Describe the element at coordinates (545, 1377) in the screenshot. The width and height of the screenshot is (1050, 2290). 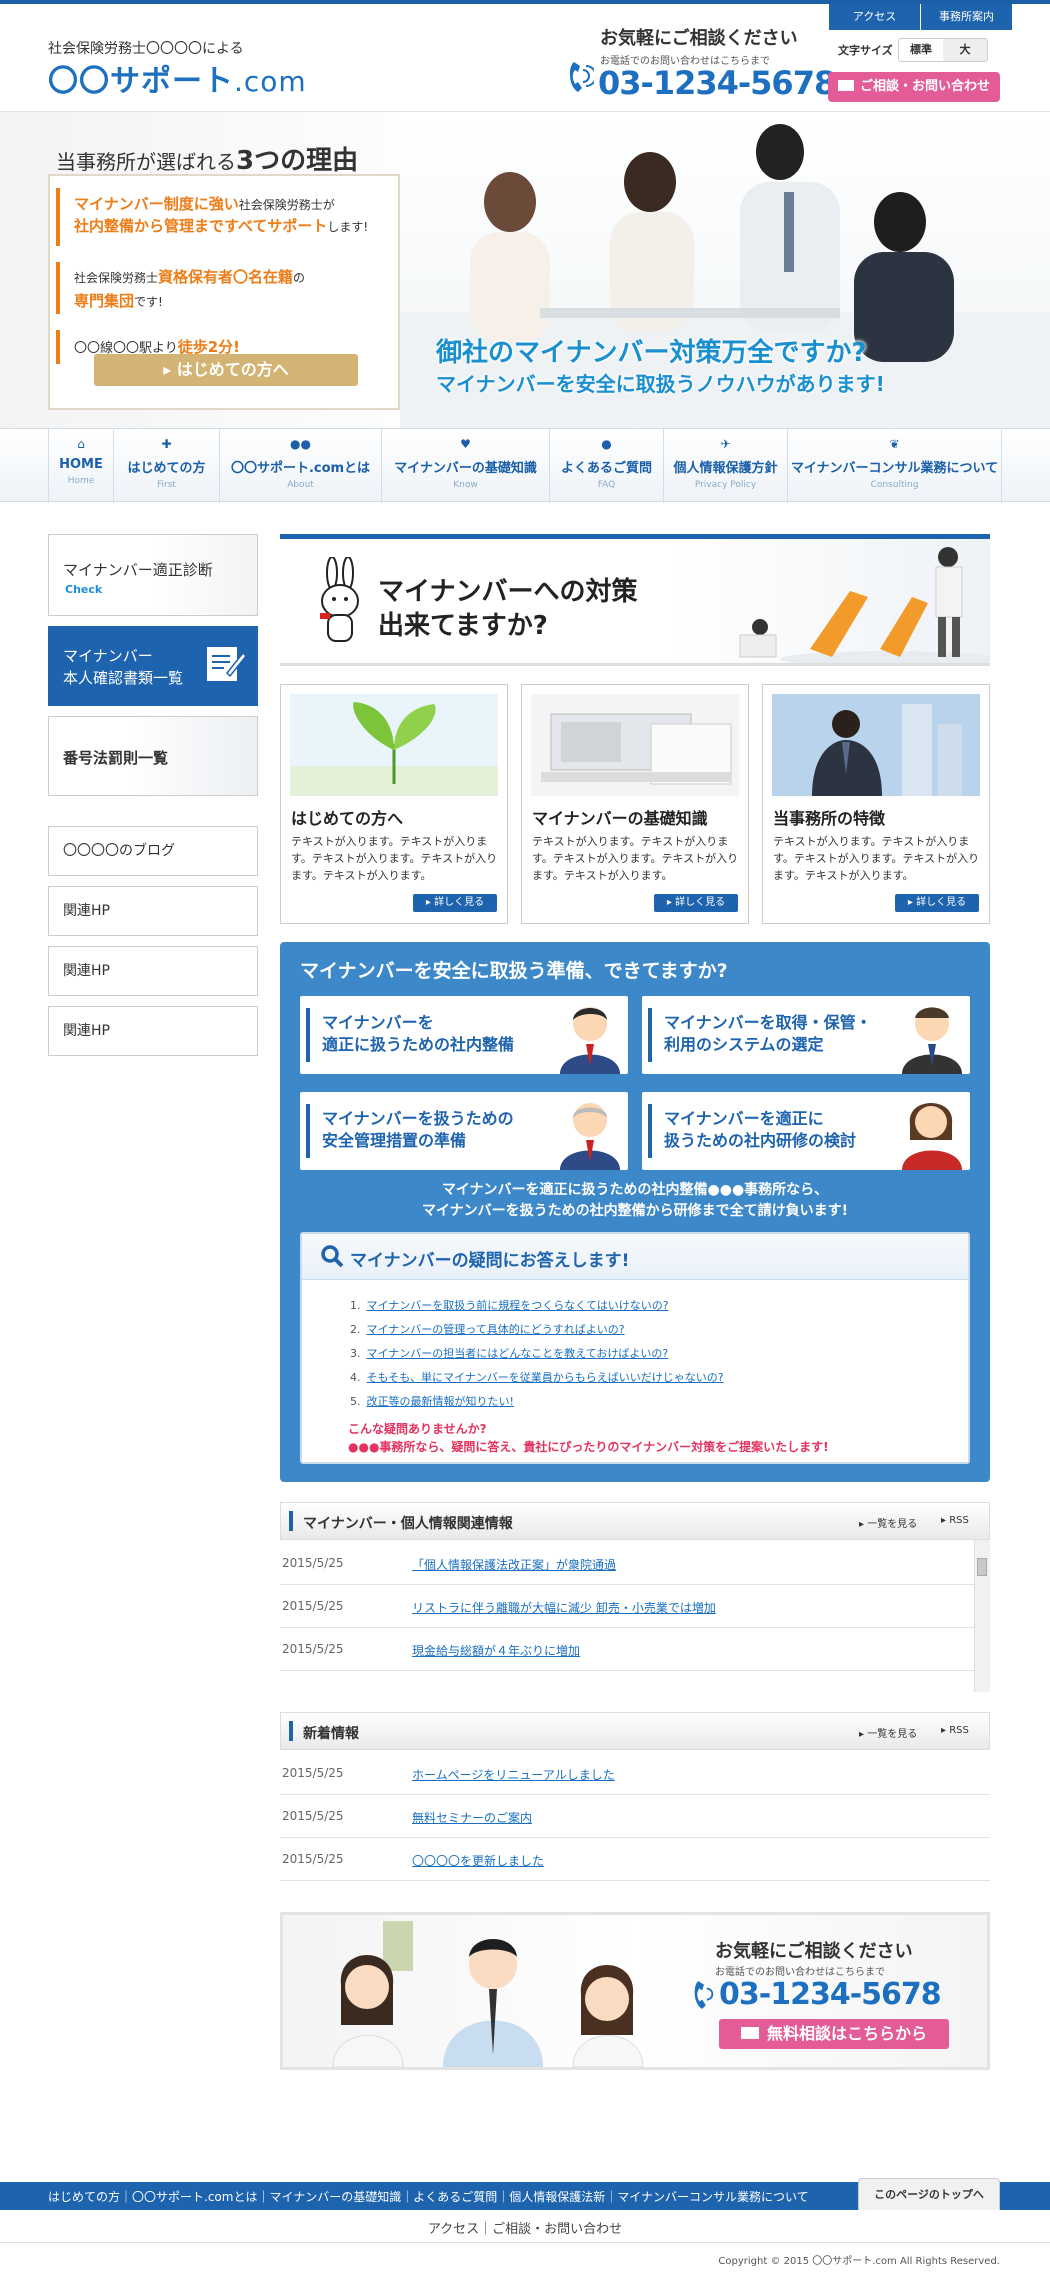
I see `faq-link: そもそも、単にマイナンバーを従業員からもらえばいいだけじゃないの?` at that location.